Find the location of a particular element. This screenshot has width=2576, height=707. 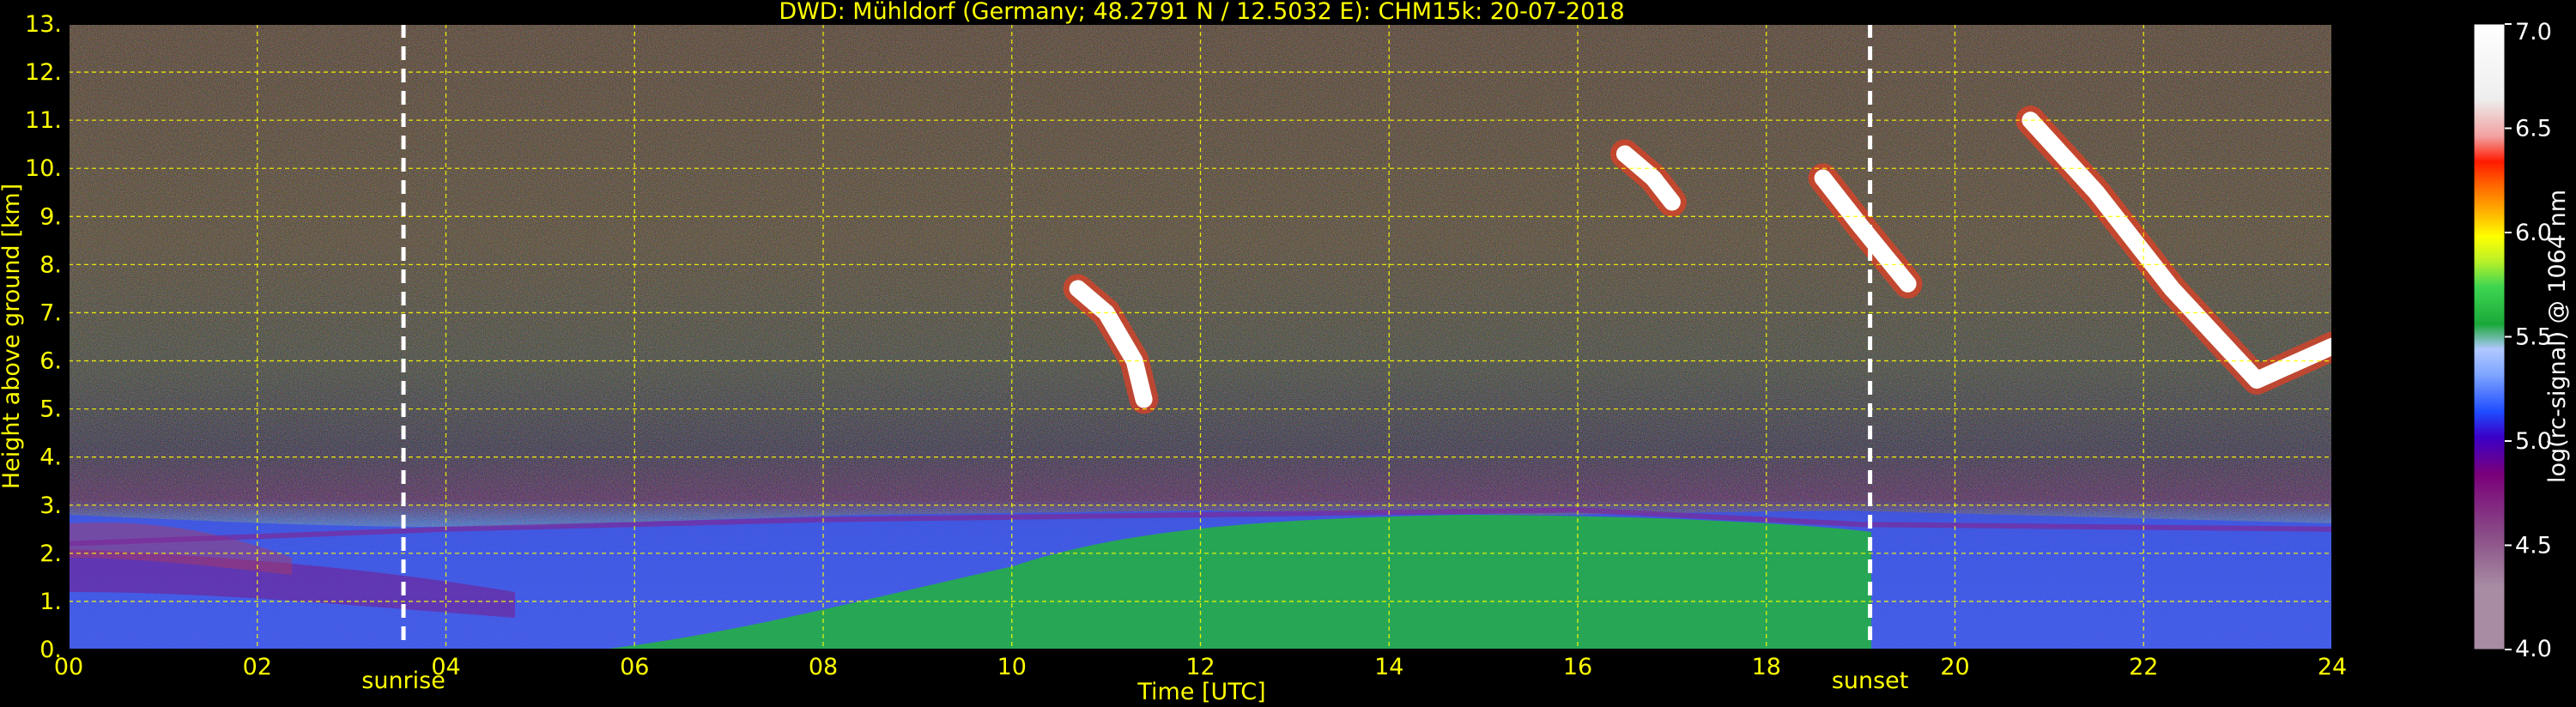

colorbar-label: log(rc-signal) @ 1064 nm is located at coordinates (2557, 336).